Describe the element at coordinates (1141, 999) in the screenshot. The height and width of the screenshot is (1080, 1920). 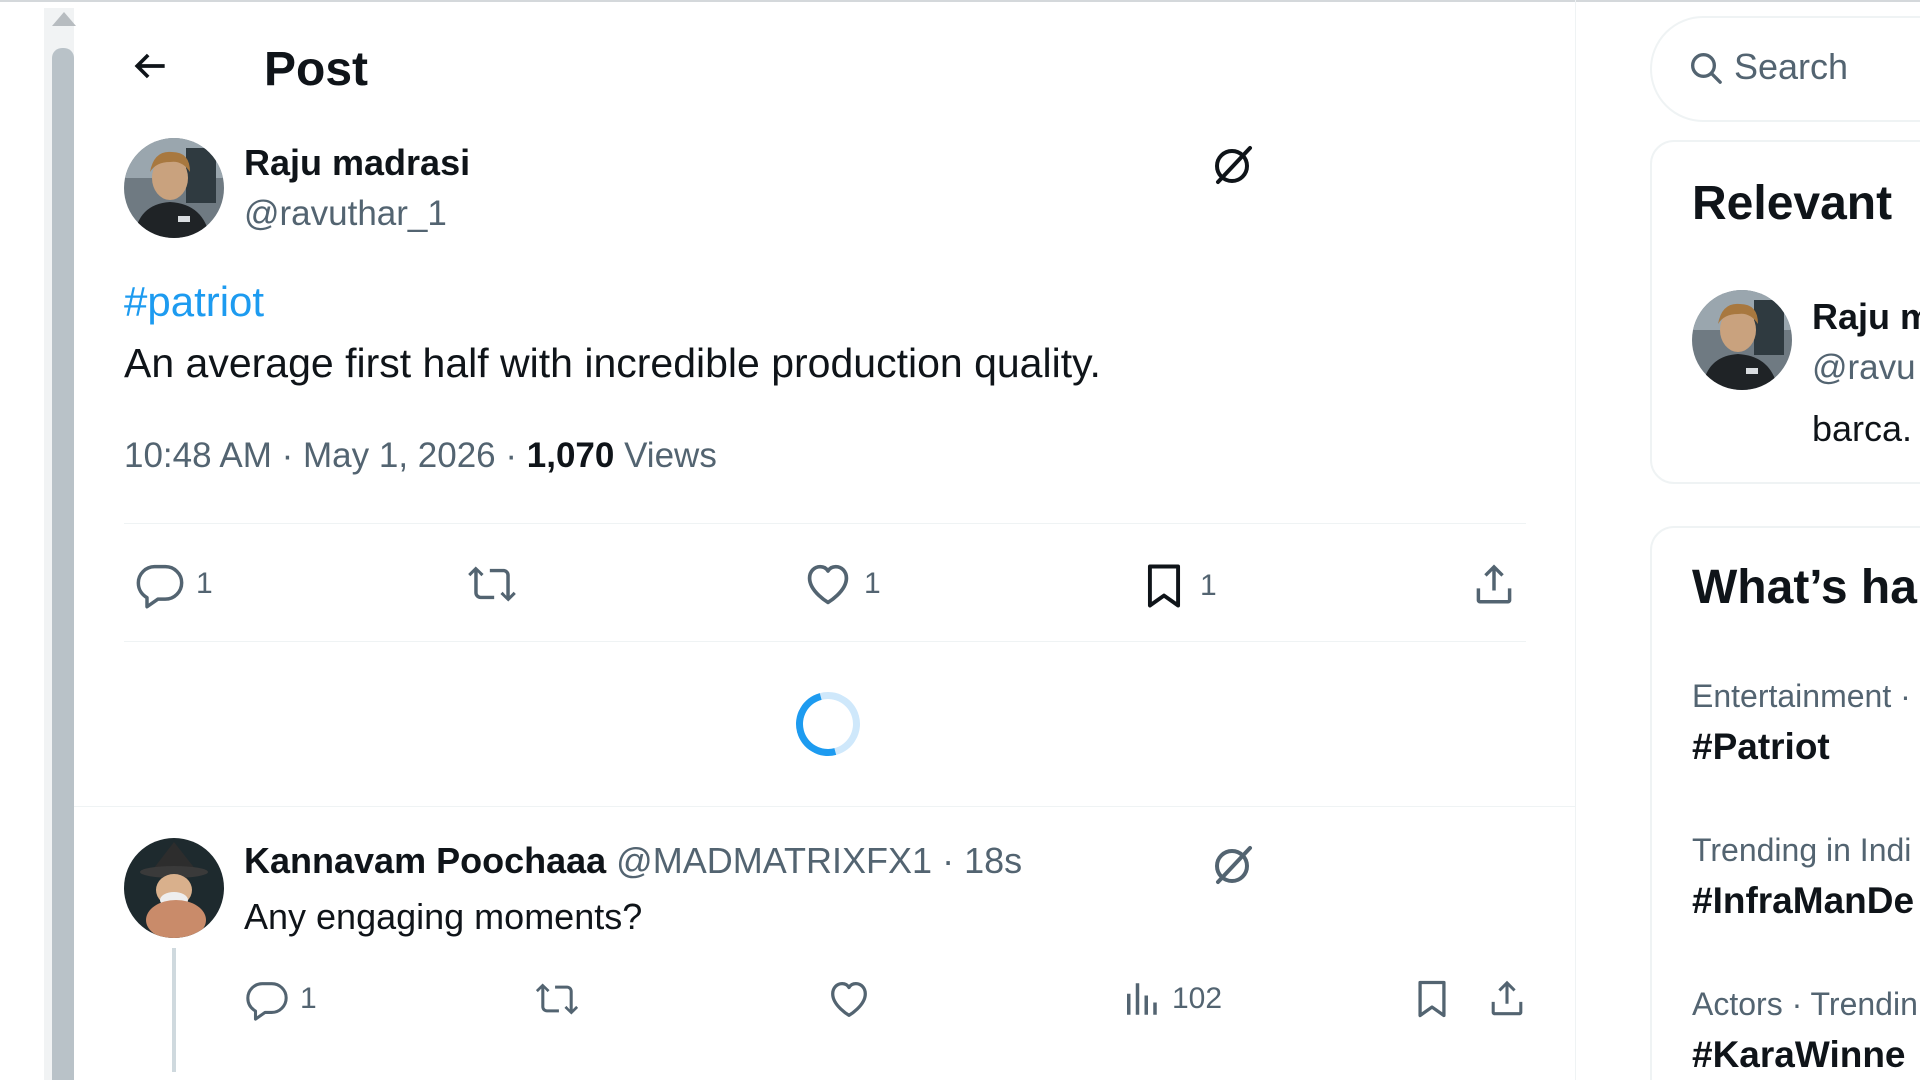
I see `analytics-icon` at that location.